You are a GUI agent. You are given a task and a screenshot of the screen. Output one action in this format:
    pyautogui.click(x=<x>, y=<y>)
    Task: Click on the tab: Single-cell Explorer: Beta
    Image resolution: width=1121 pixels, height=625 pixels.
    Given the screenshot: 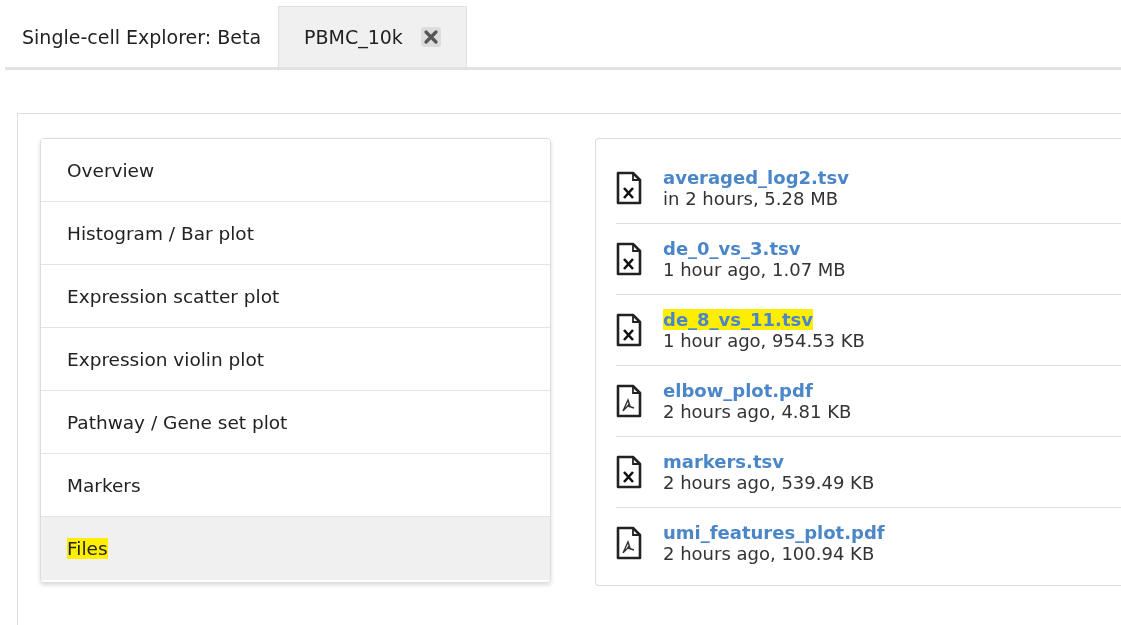 What is the action you would take?
    pyautogui.click(x=142, y=36)
    